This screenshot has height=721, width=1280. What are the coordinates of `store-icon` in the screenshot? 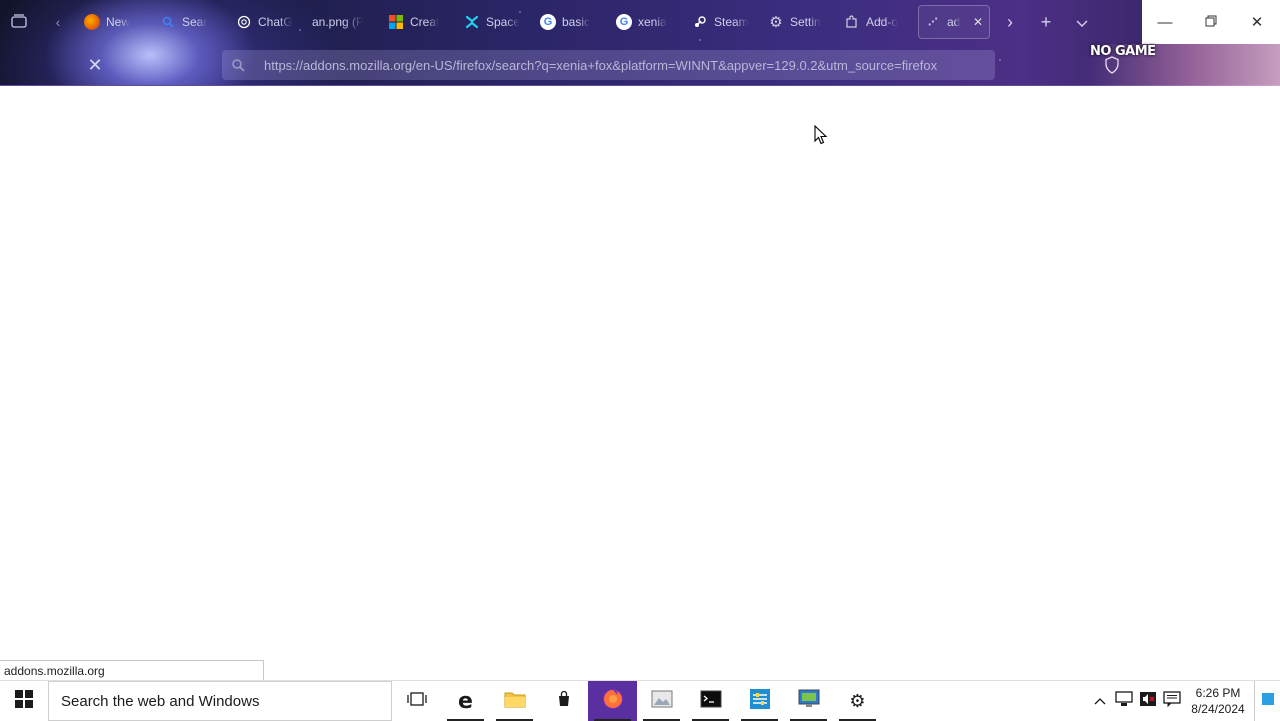 It's located at (564, 701).